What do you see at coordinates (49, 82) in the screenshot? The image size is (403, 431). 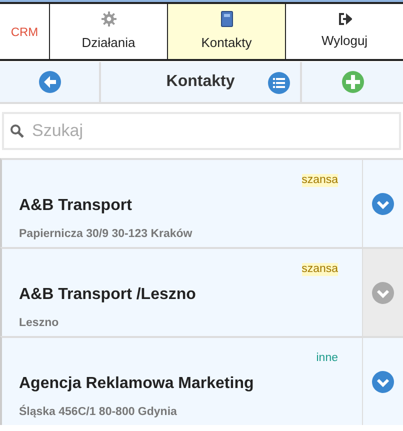 I see `back-icon` at bounding box center [49, 82].